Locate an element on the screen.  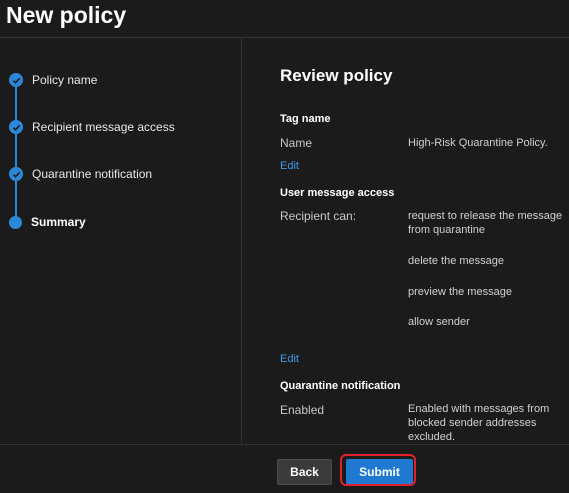
recipient-can-key: Recipient can: is located at coordinates (318, 216).